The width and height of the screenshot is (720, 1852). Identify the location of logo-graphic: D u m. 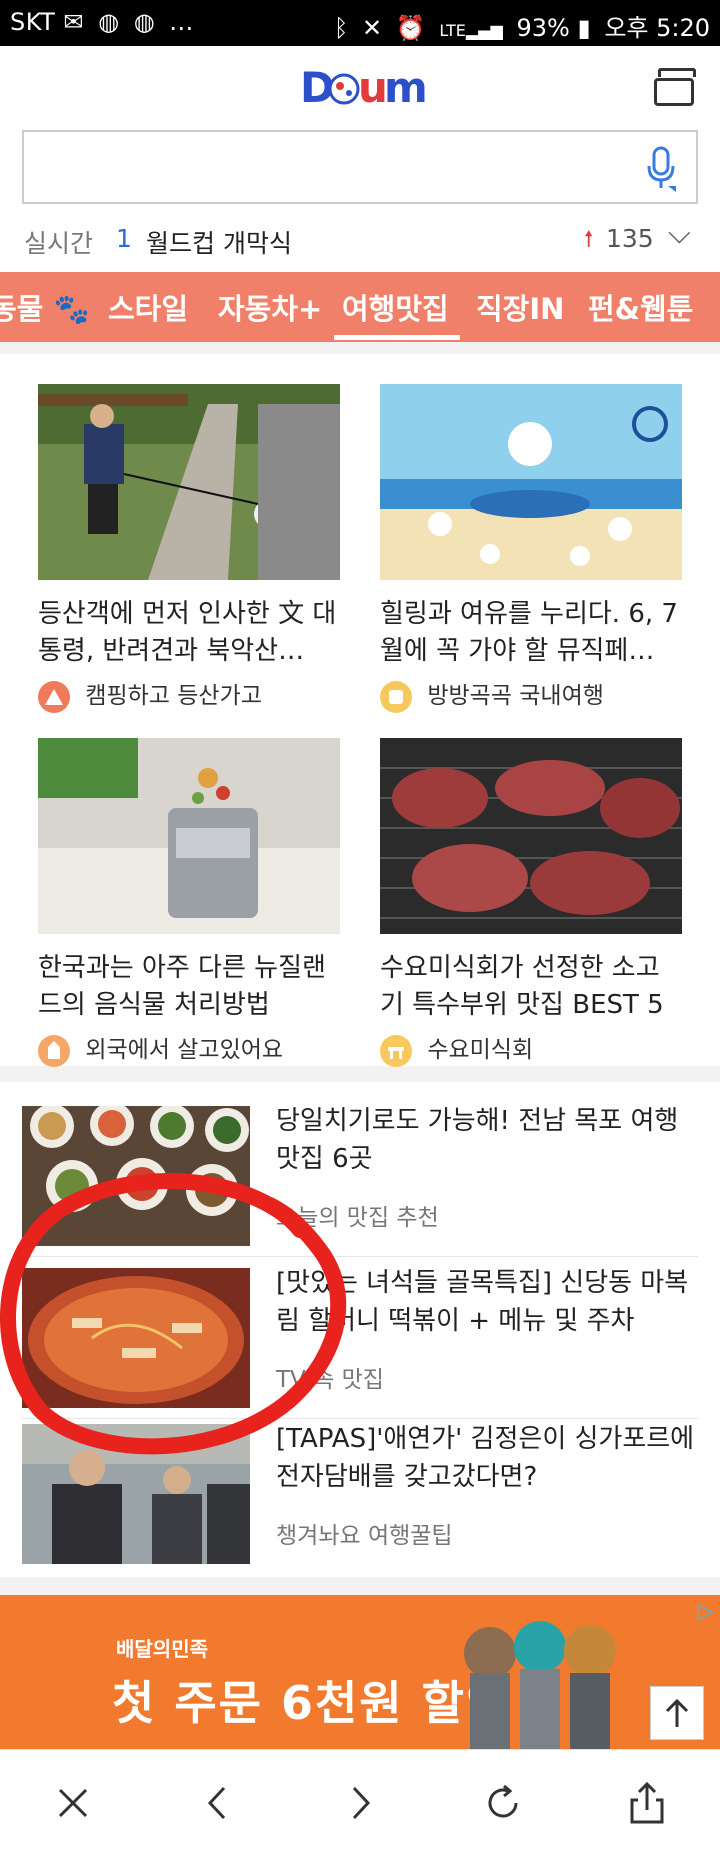
(364, 87).